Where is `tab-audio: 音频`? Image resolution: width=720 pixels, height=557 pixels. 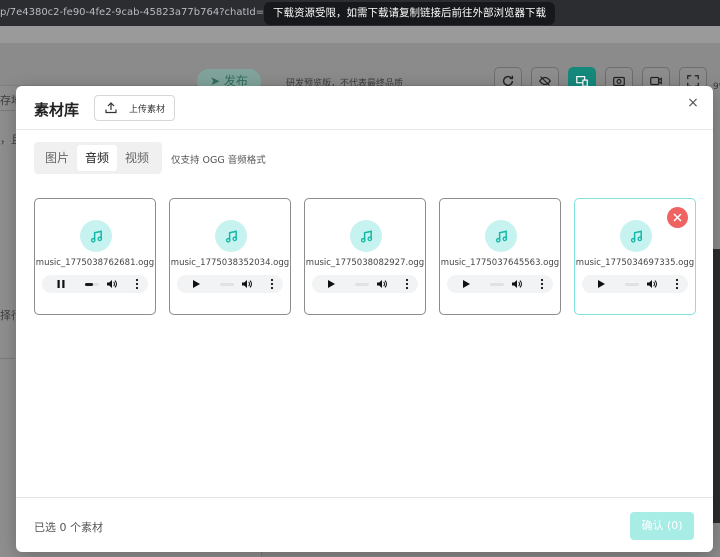 tab-audio: 音频 is located at coordinates (97, 158).